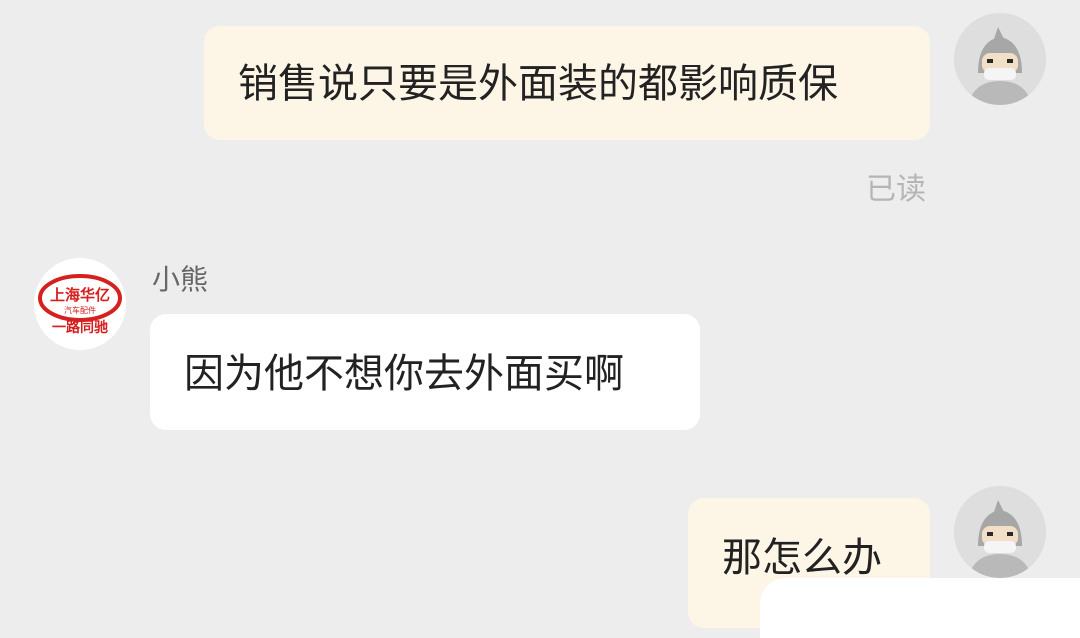 The width and height of the screenshot is (1080, 638). Describe the element at coordinates (80, 310) in the screenshot. I see `svg-text: 汽车配件` at that location.